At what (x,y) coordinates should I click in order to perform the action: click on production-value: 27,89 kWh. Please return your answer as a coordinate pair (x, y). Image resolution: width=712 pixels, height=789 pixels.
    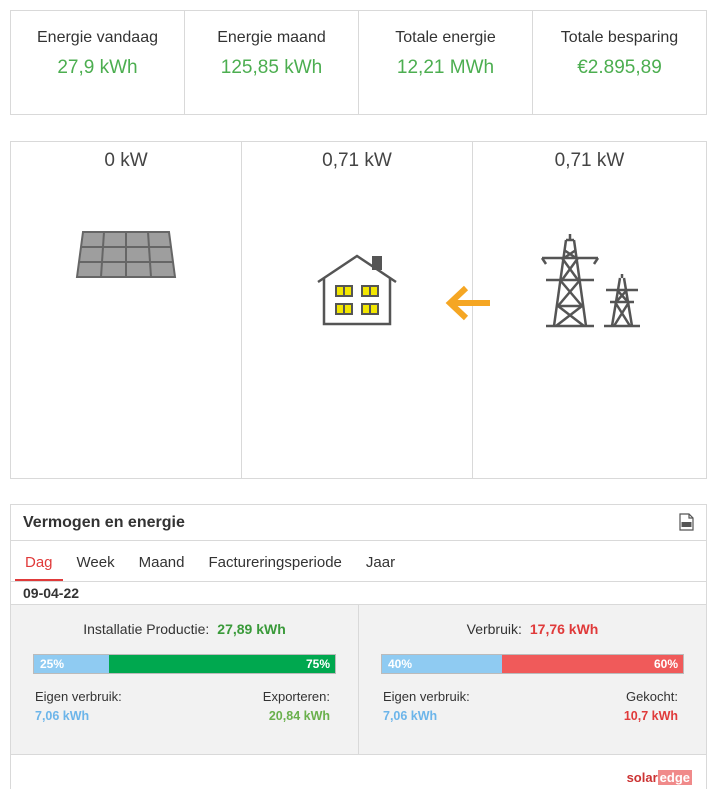
    Looking at the image, I should click on (251, 629).